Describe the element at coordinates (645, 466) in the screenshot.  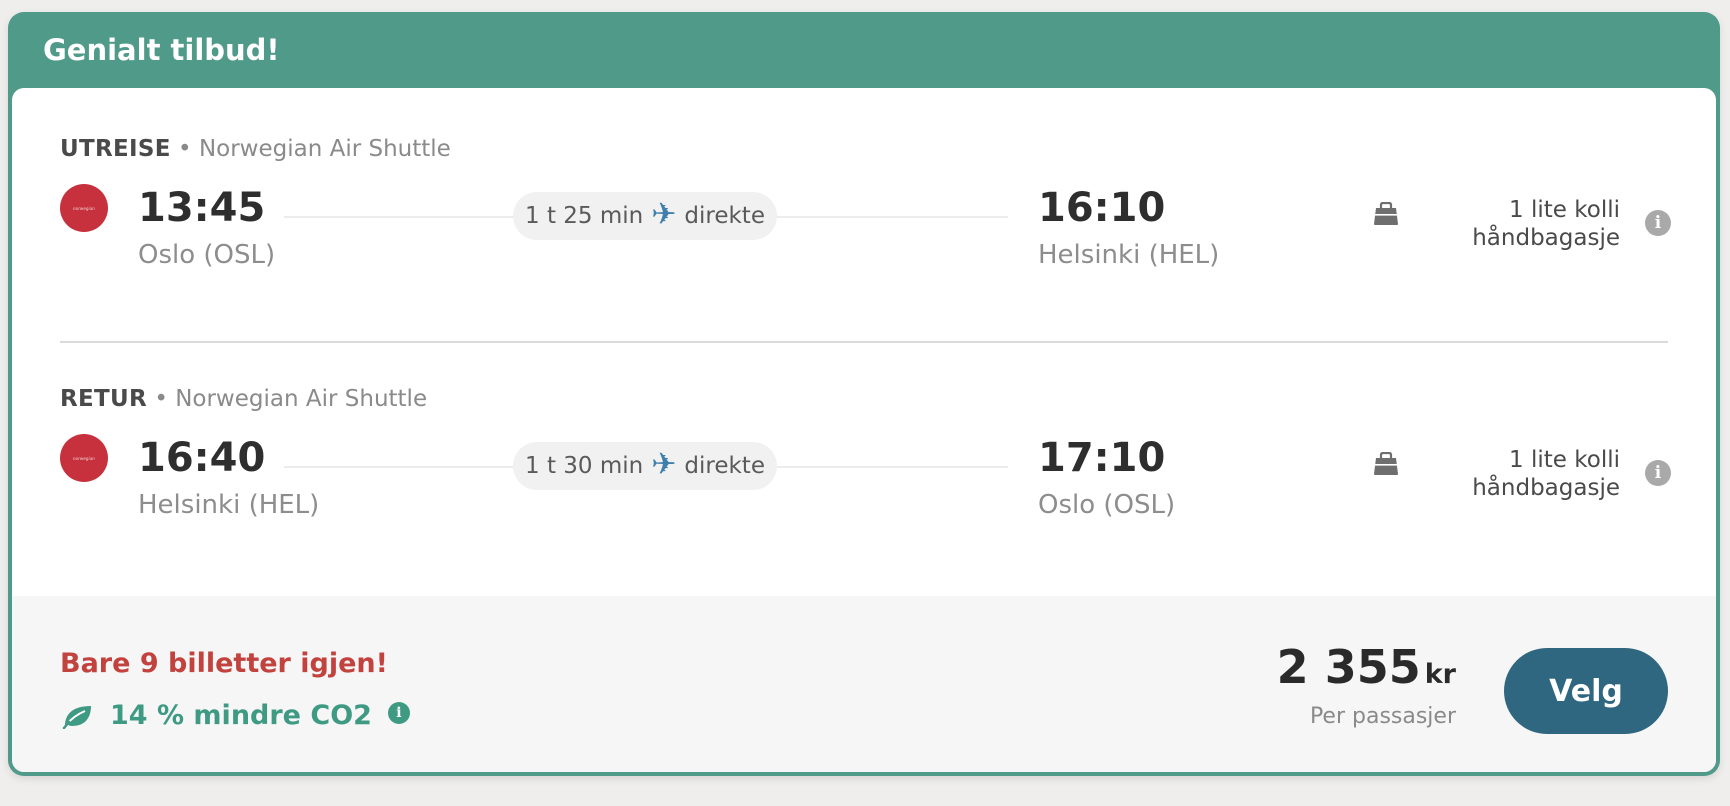
I see `duration-pill: 1 t 30 min ✈ direkte` at that location.